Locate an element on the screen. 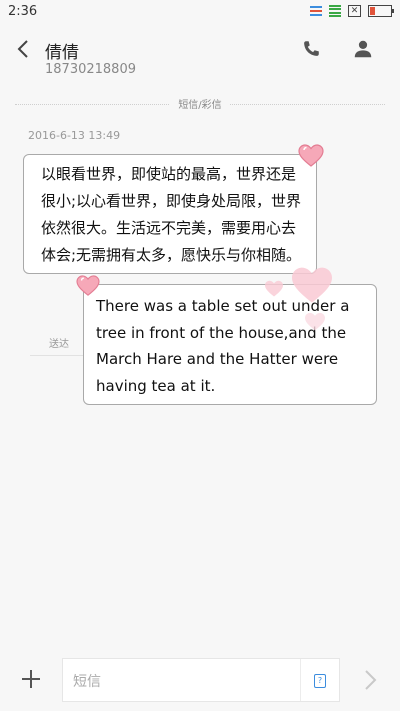 The image size is (400, 711). message-line: having tea at it. is located at coordinates (156, 385).